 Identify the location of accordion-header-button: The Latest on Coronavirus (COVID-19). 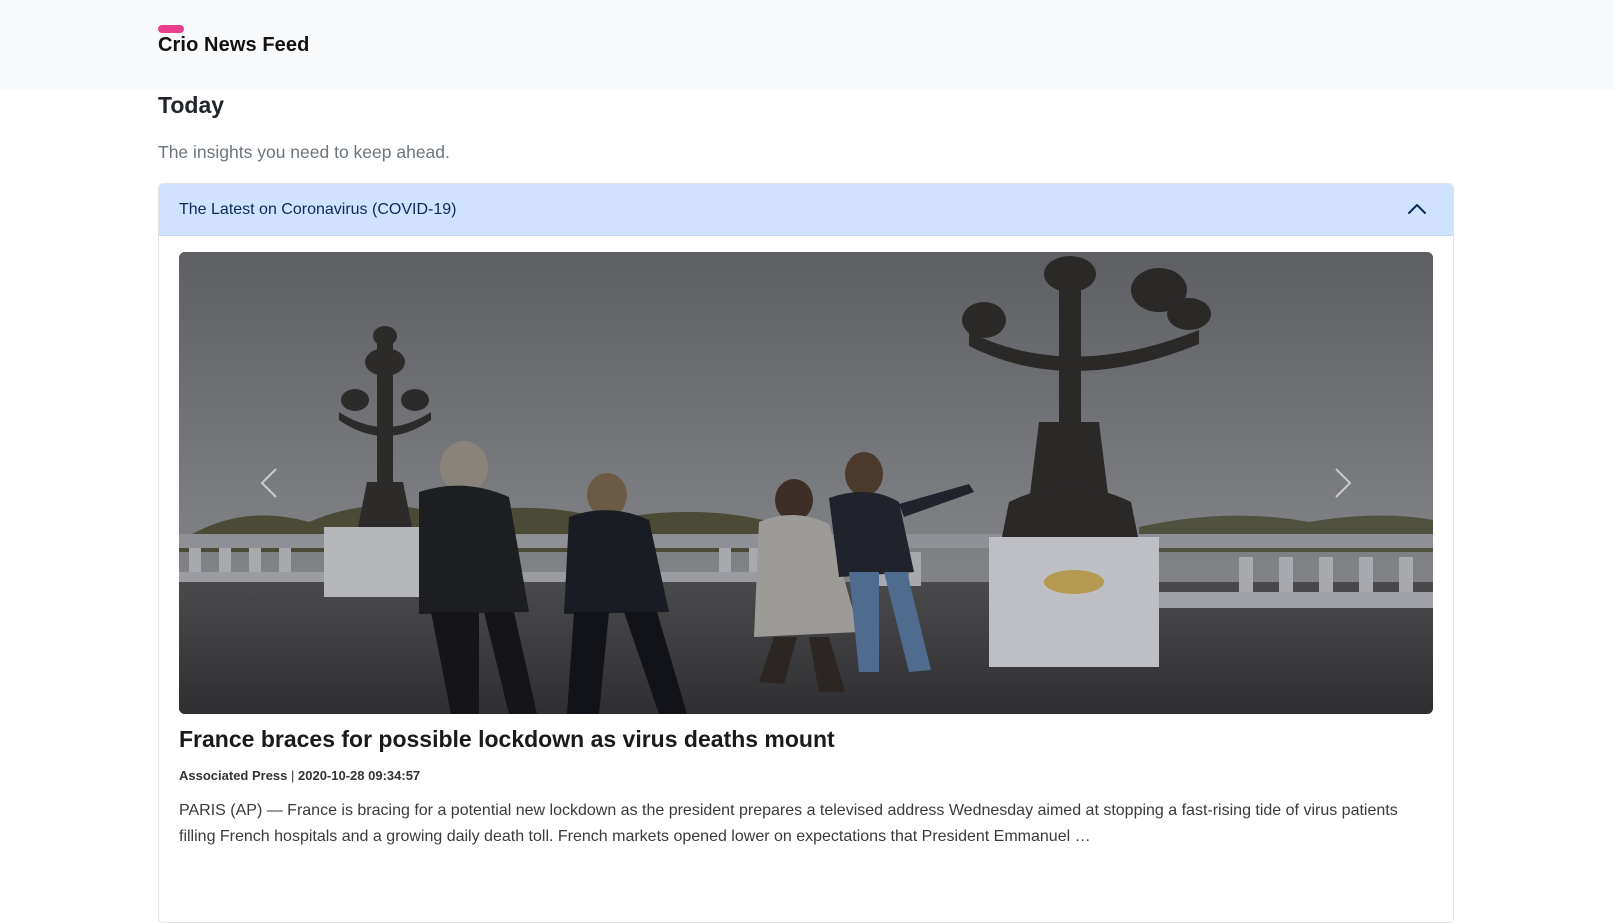
(806, 210).